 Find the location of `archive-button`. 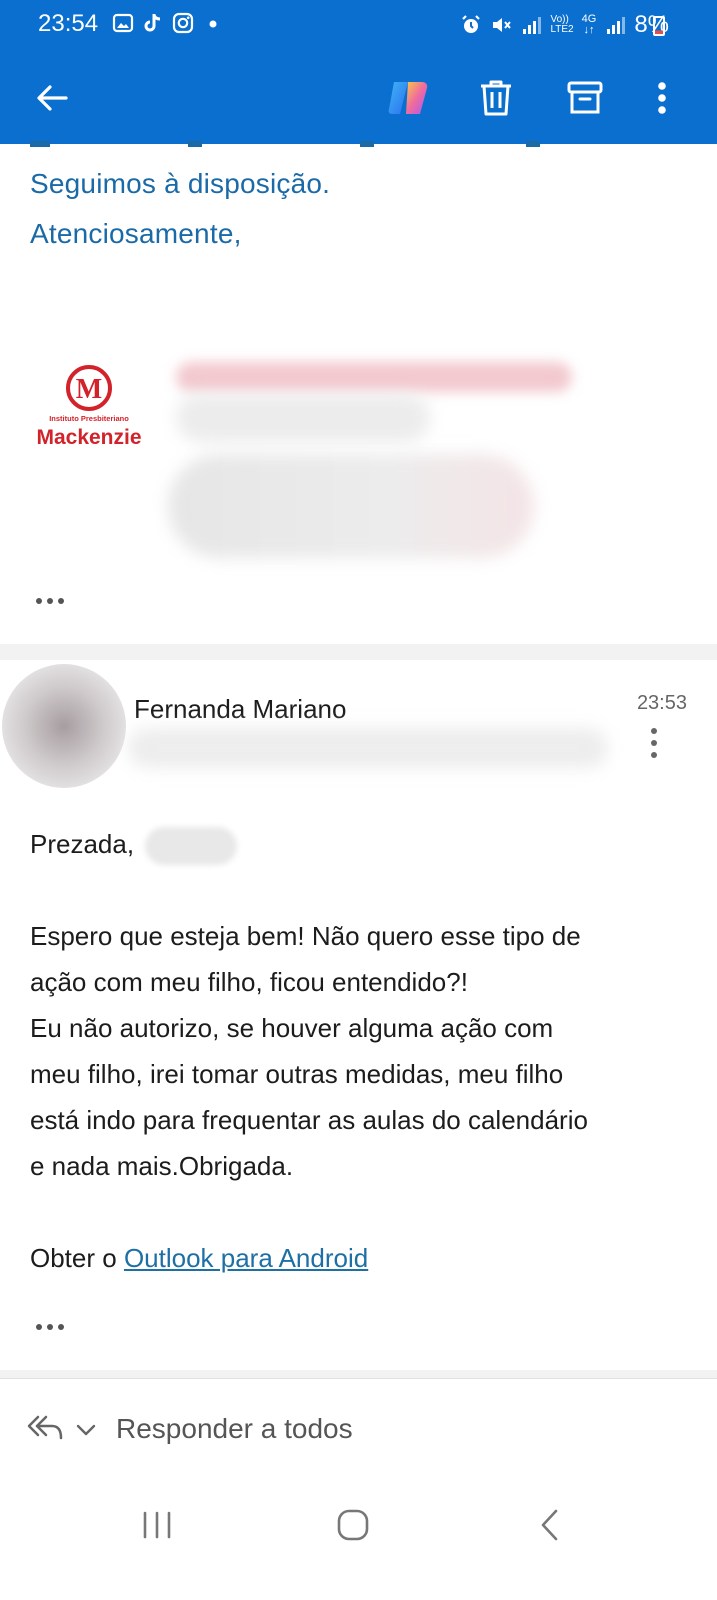

archive-button is located at coordinates (585, 98).